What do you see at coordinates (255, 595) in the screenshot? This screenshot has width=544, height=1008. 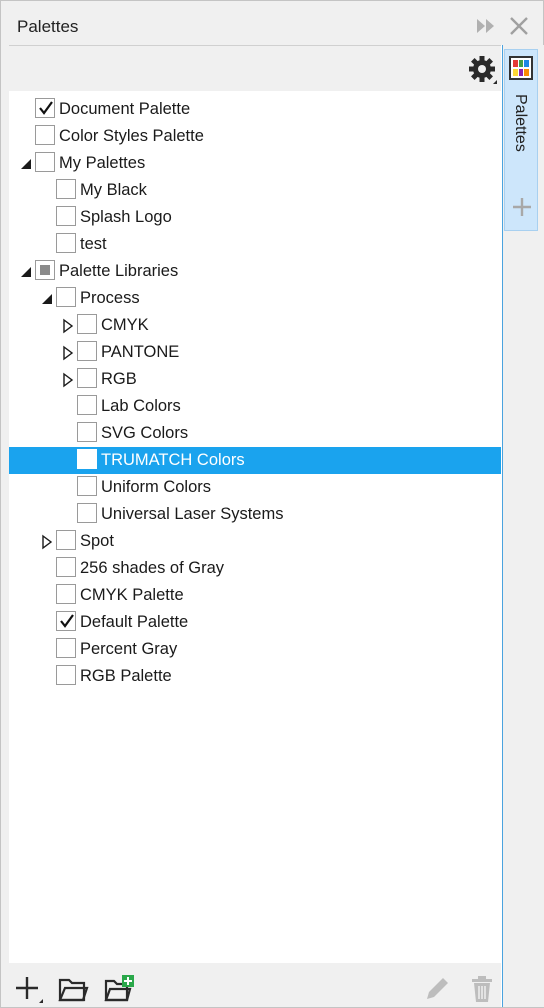 I see `tree-row: CMYK Palette` at bounding box center [255, 595].